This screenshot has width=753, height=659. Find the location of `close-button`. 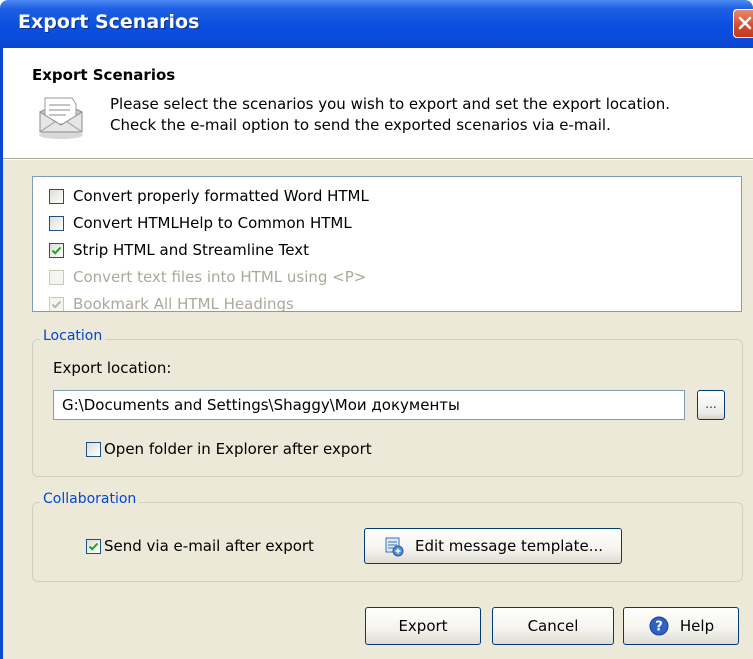

close-button is located at coordinates (743, 23).